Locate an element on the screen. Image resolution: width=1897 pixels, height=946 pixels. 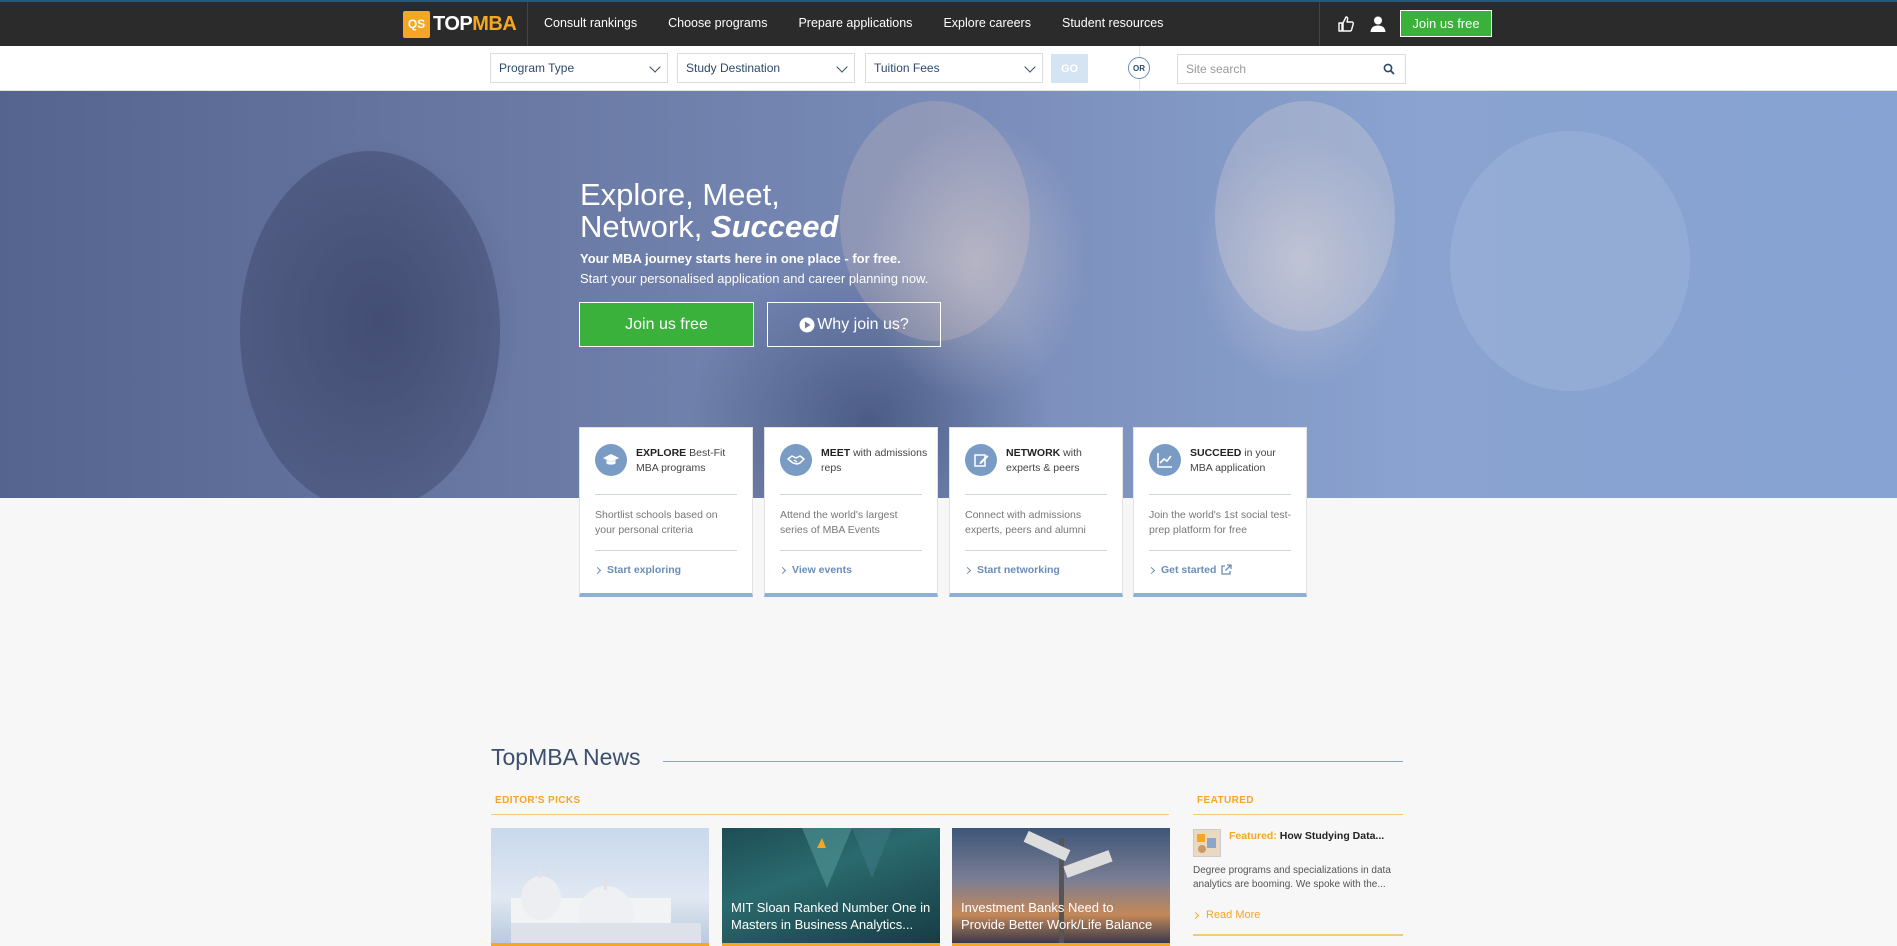
logo-text-top: TOP is located at coordinates (453, 23).